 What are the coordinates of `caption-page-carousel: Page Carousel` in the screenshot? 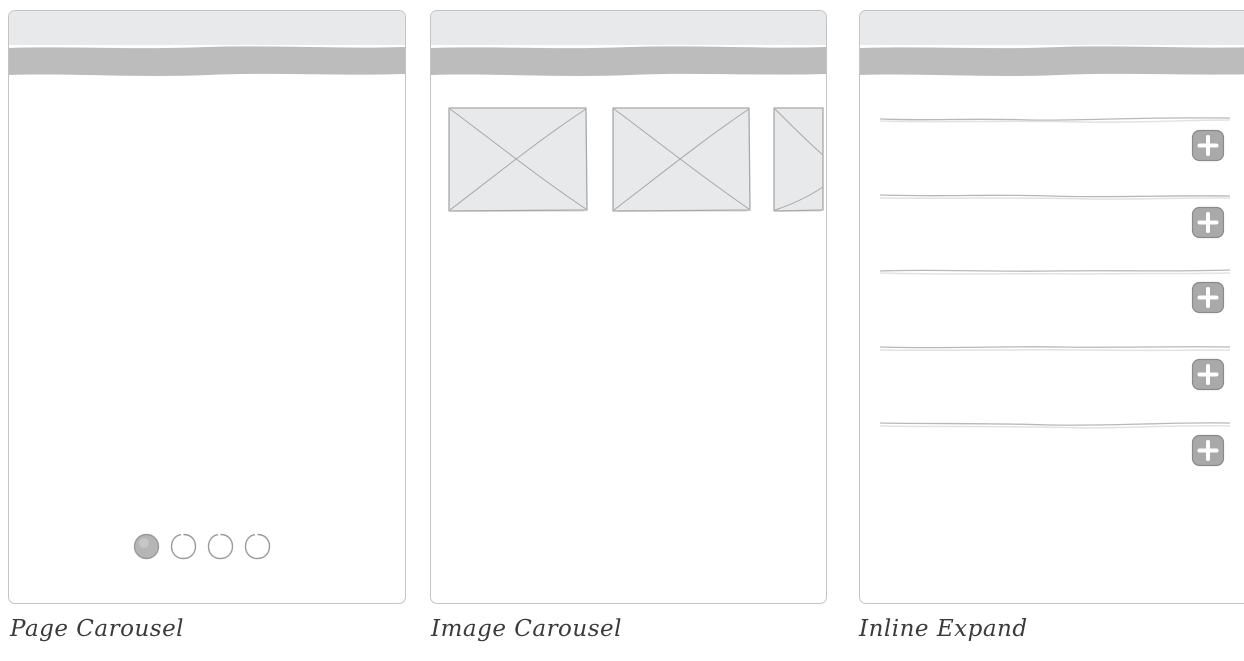 It's located at (97, 629).